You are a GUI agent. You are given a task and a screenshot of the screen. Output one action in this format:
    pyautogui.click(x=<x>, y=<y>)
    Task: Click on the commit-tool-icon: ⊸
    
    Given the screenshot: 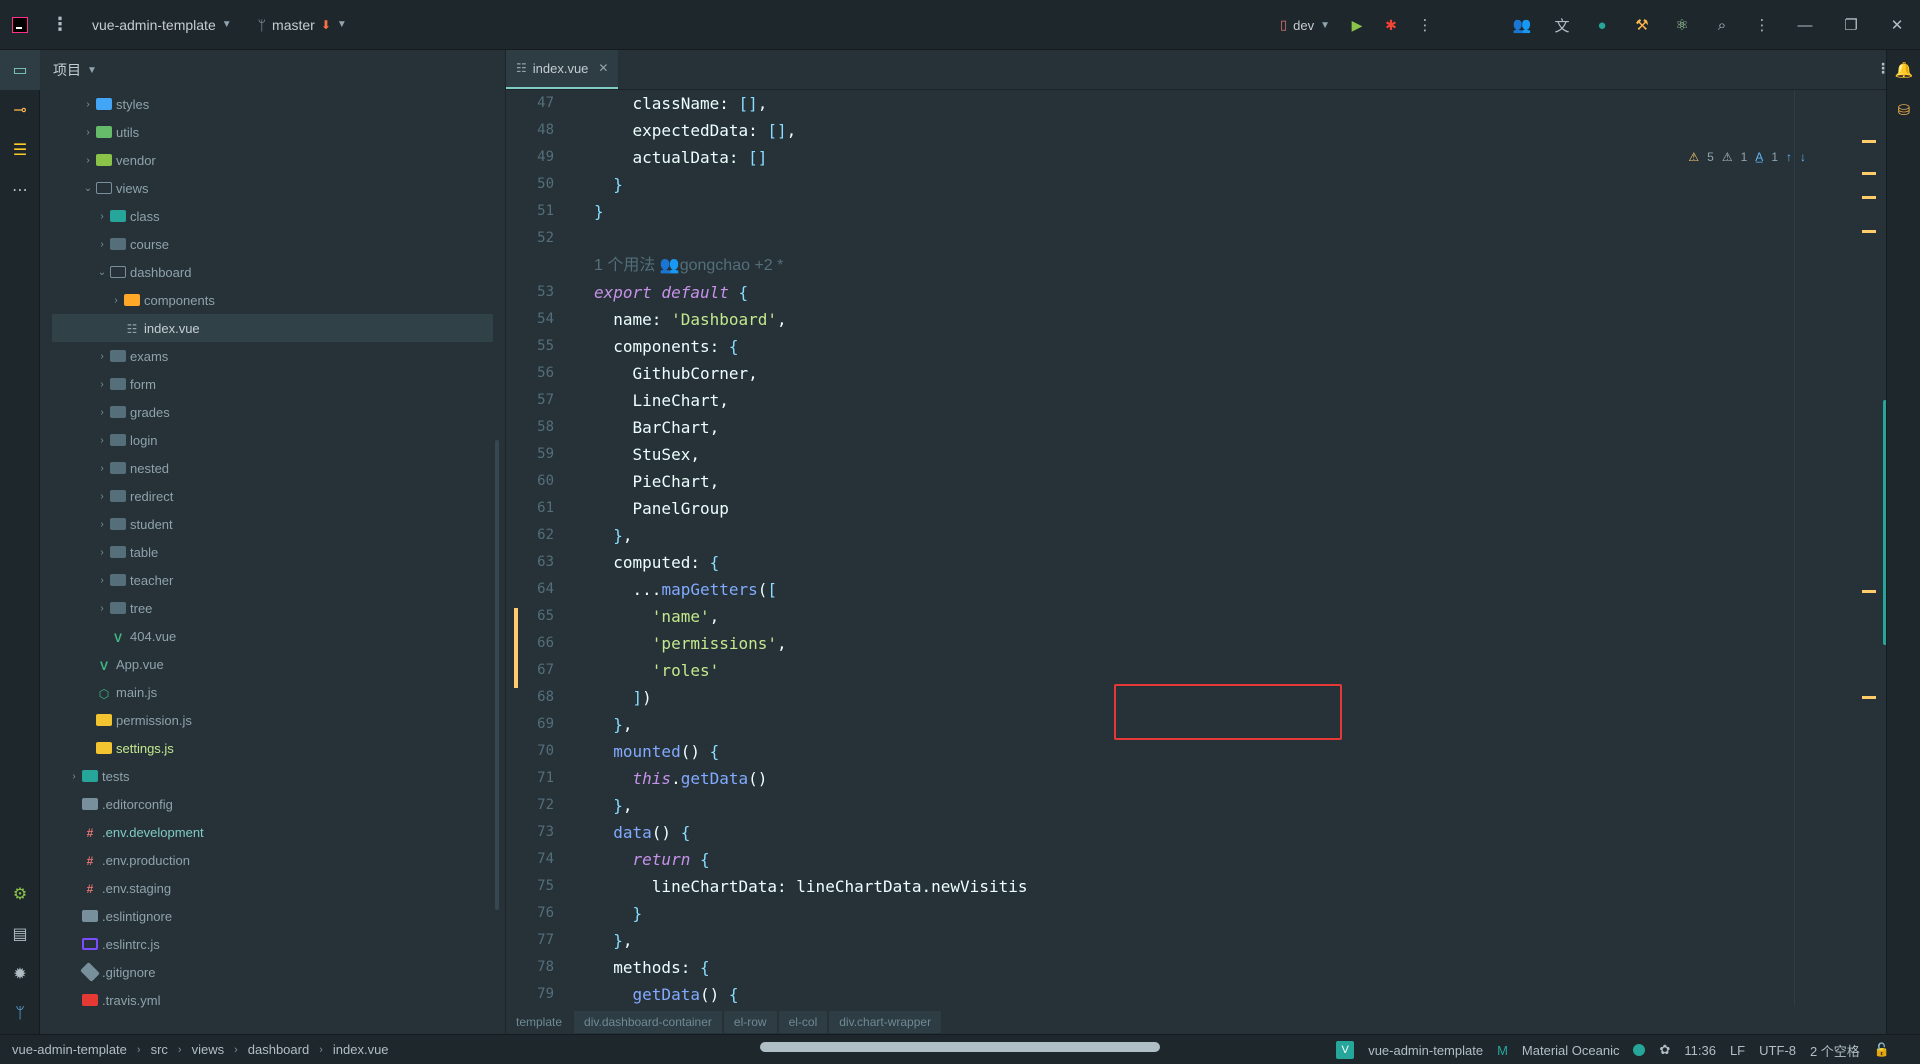 What is the action you would take?
    pyautogui.click(x=20, y=110)
    